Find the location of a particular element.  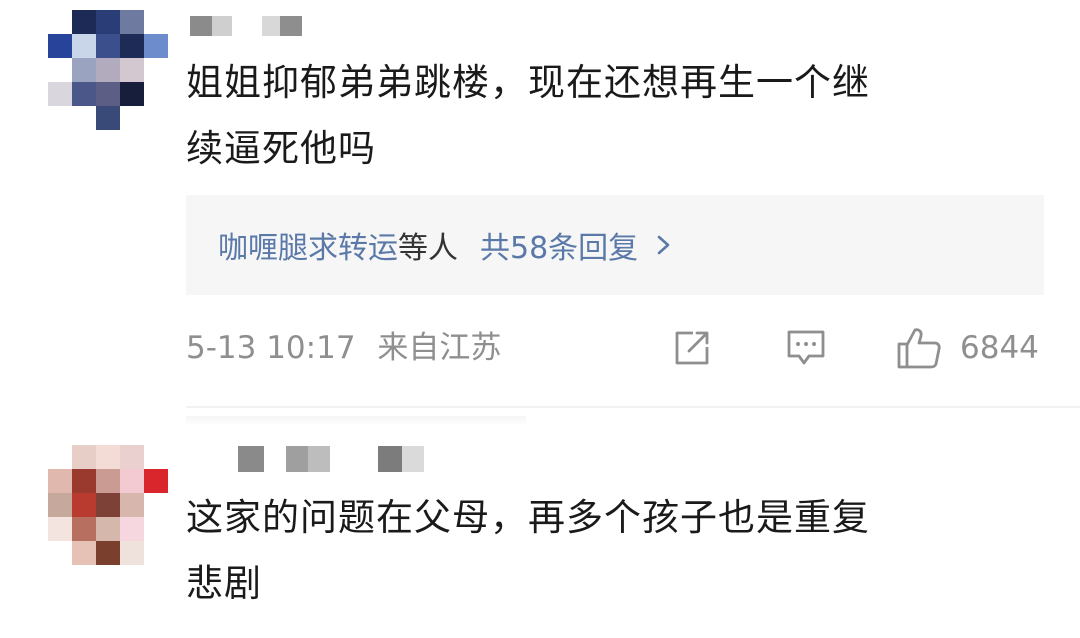

comment-text-line1: 这家的问题在父母，再多个孩子也是重复 is located at coordinates (528, 517).